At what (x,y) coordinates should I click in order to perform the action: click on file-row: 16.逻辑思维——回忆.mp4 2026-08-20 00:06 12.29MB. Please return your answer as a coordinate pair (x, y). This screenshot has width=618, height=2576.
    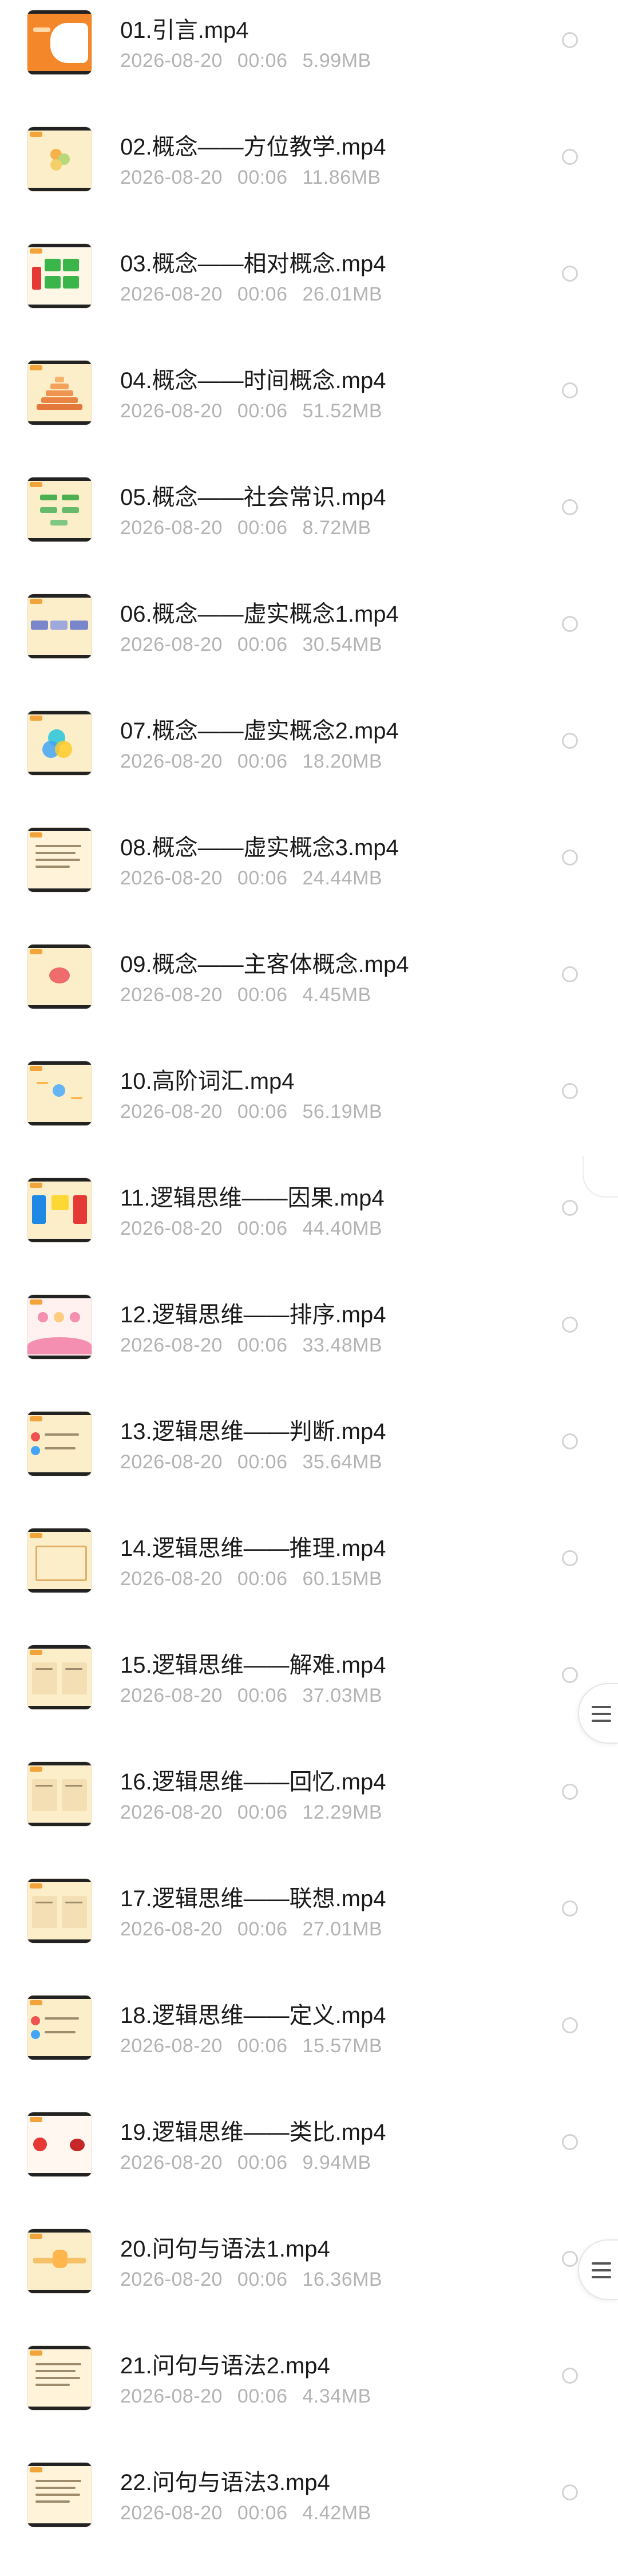
    Looking at the image, I should click on (309, 1810).